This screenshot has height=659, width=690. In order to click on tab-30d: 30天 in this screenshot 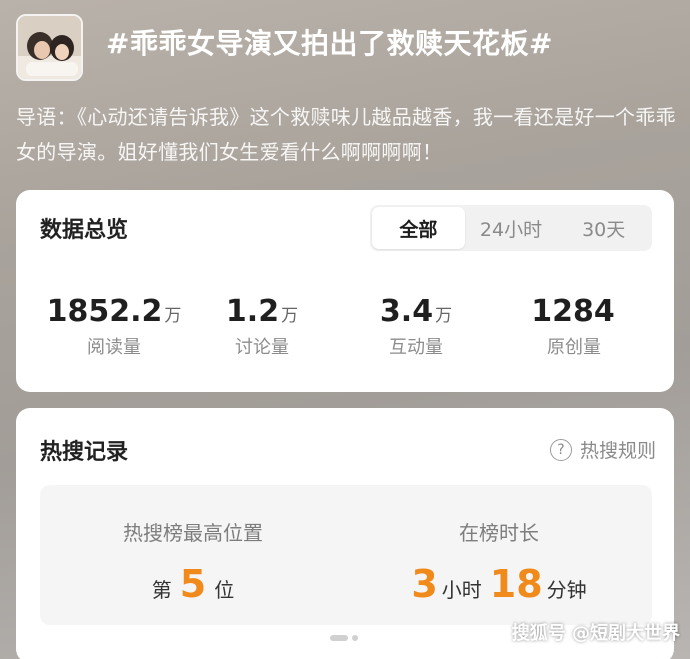, I will do `click(603, 228)`.